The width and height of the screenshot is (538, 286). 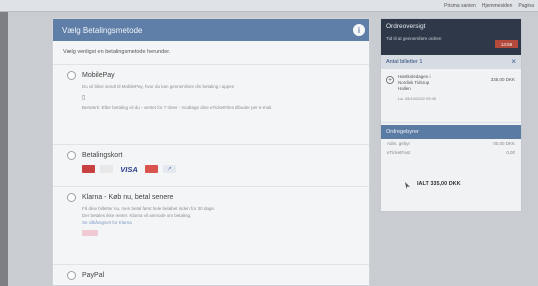 What do you see at coordinates (71, 75) in the screenshot?
I see `mobilepay-radio` at bounding box center [71, 75].